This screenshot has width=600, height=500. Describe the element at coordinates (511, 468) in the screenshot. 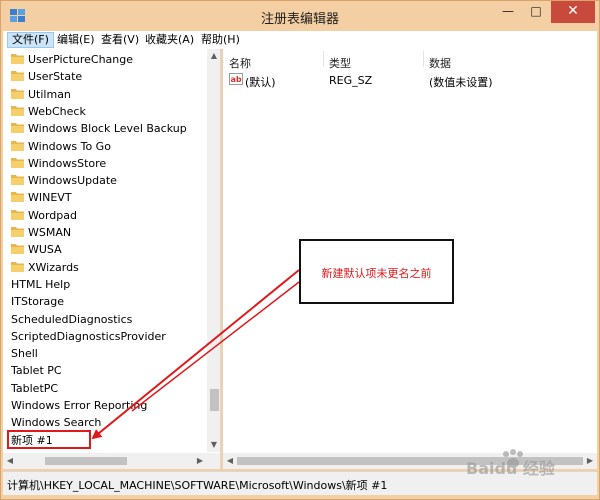

I see `watermark-text: Baidu 经验` at that location.